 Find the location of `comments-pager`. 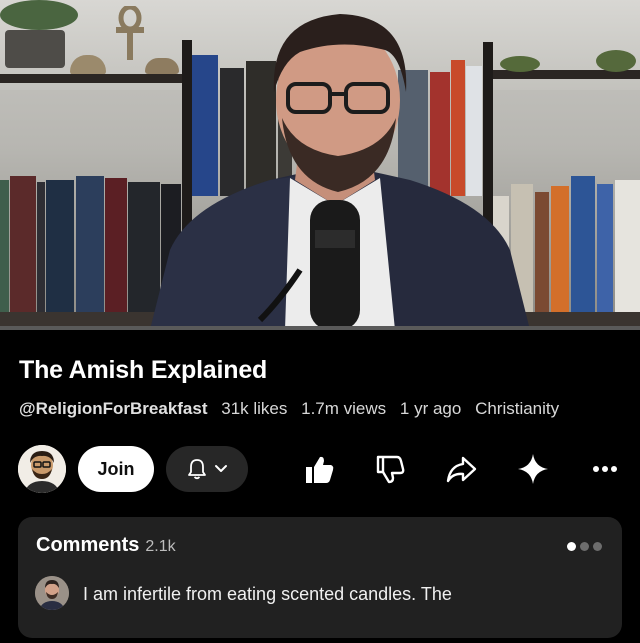

comments-pager is located at coordinates (582, 547).